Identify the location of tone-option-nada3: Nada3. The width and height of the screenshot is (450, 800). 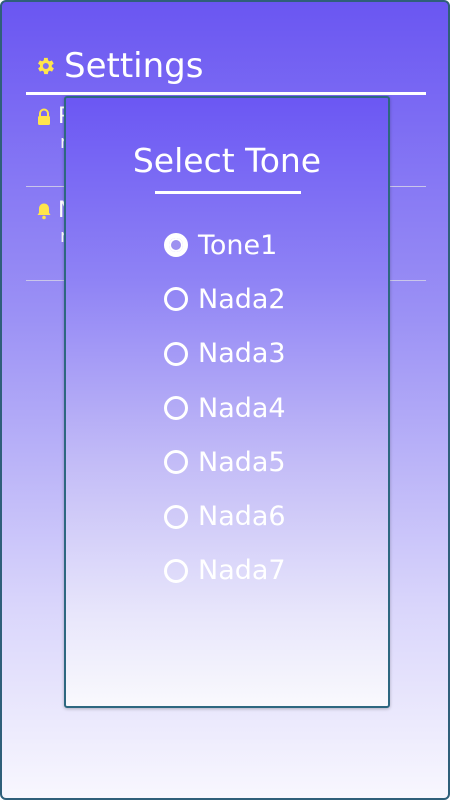
(269, 354).